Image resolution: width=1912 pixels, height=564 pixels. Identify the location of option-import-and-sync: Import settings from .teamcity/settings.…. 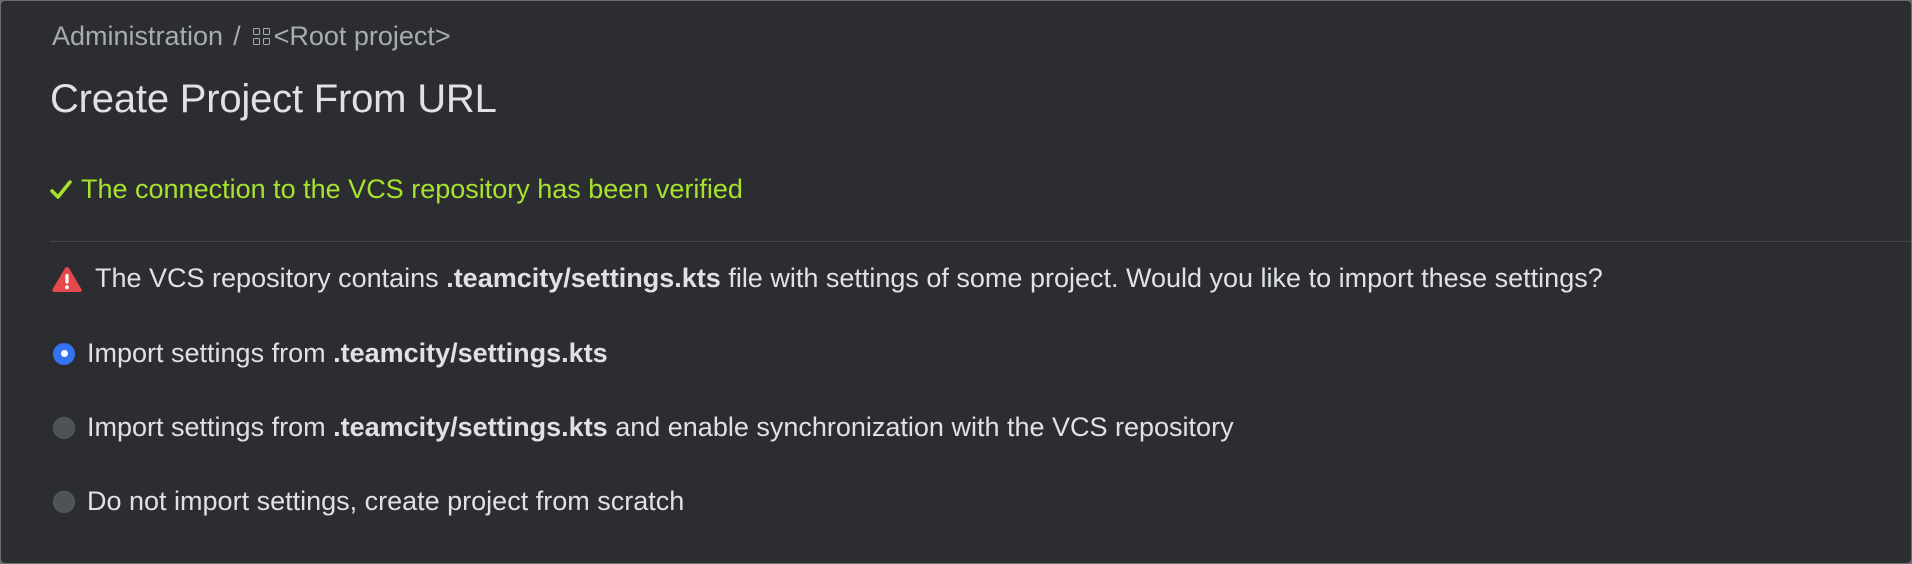
(643, 427).